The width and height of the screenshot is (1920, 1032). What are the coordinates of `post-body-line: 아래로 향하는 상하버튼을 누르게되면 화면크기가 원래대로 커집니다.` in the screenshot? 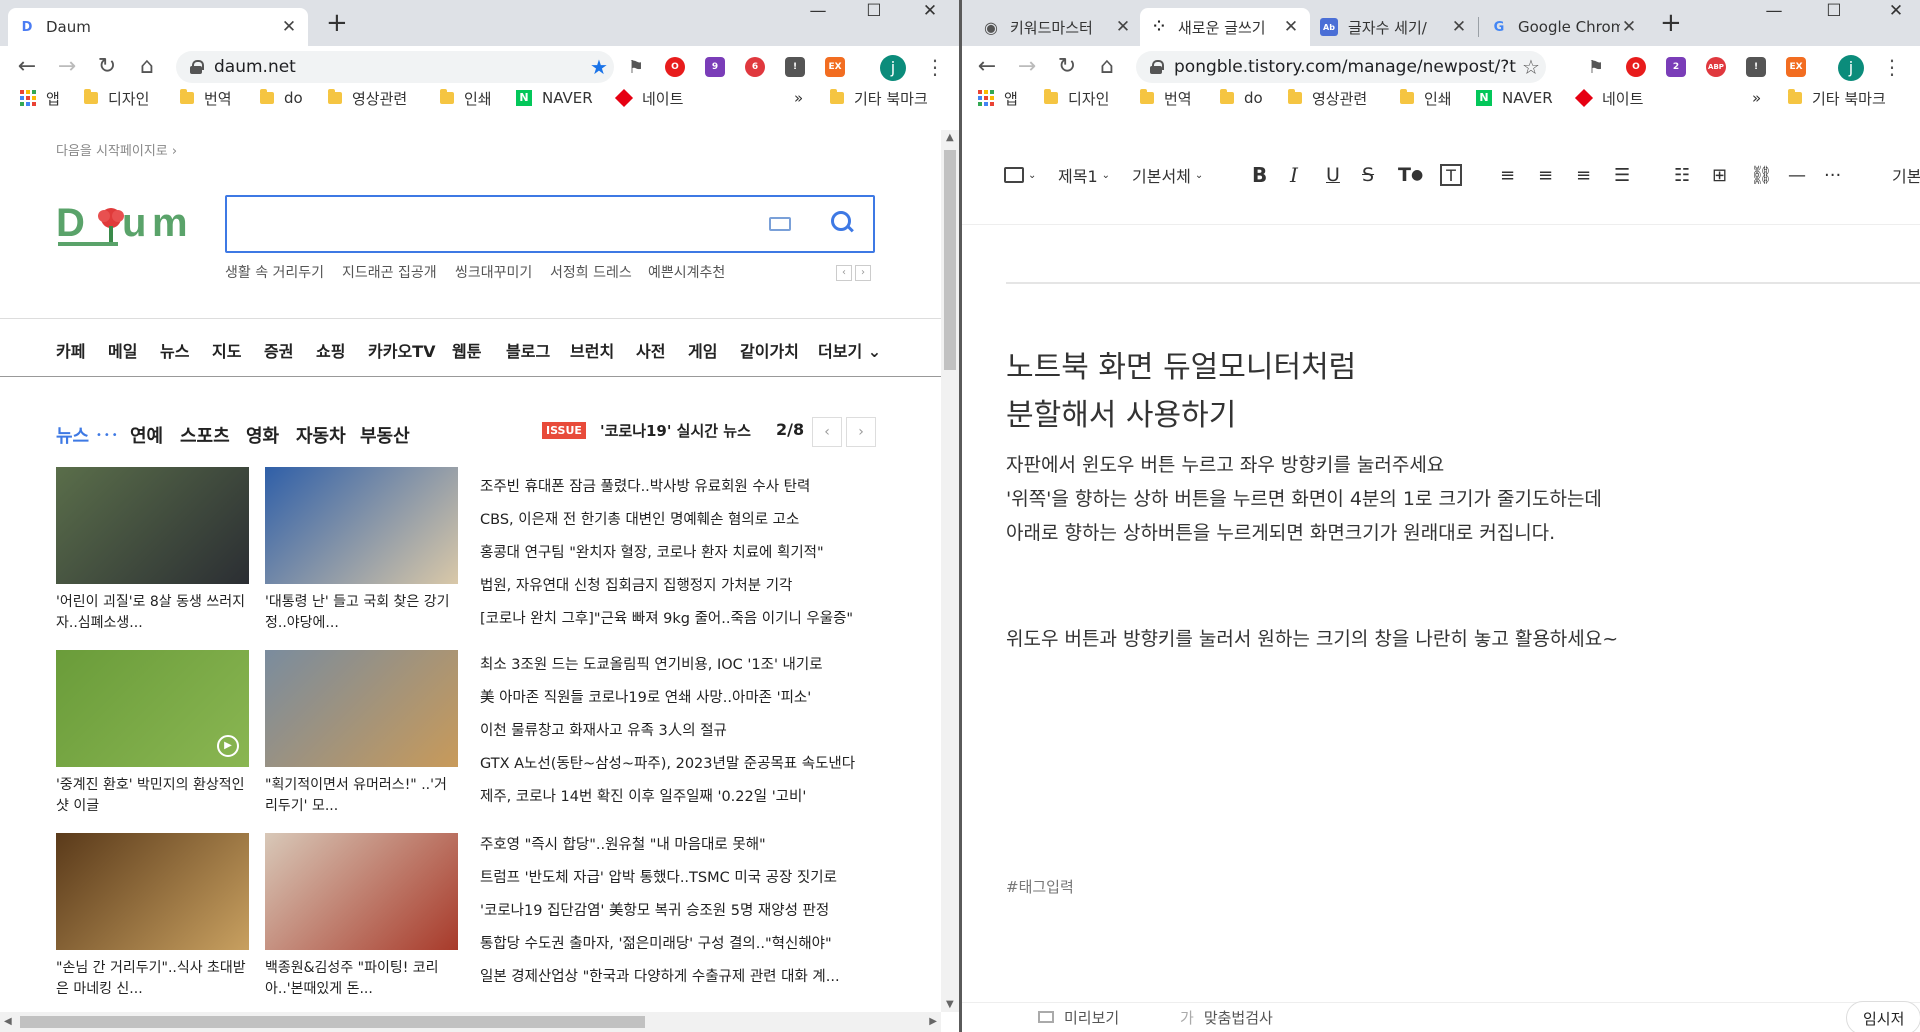 It's located at (1280, 531).